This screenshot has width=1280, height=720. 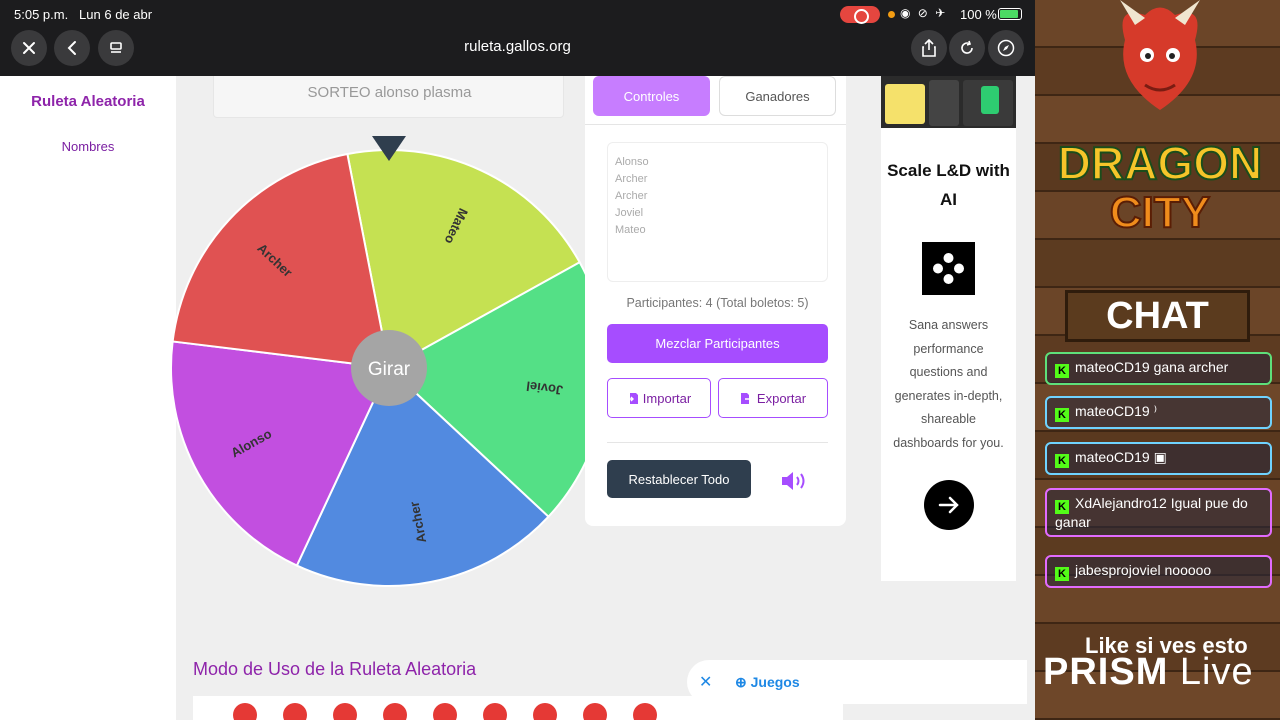 I want to click on status-bar: 5:05 p.m. Lun 6 de abr ◉ ⊘ ✈ 100 %, so click(x=517, y=14).